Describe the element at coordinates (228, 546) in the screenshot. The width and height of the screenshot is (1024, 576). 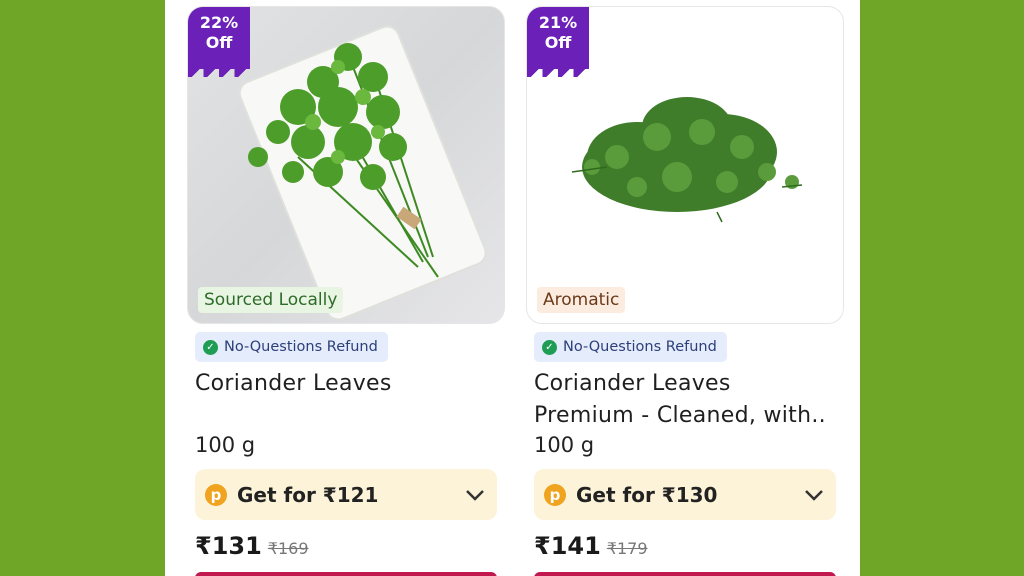
I see `selling-price: ₹131` at that location.